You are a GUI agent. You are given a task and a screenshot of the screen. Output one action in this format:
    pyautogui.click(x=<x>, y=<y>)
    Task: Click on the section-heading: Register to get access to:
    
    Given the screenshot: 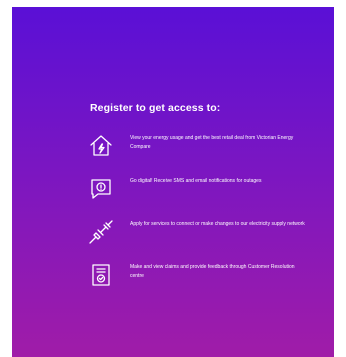 What is the action you would take?
    pyautogui.click(x=155, y=108)
    